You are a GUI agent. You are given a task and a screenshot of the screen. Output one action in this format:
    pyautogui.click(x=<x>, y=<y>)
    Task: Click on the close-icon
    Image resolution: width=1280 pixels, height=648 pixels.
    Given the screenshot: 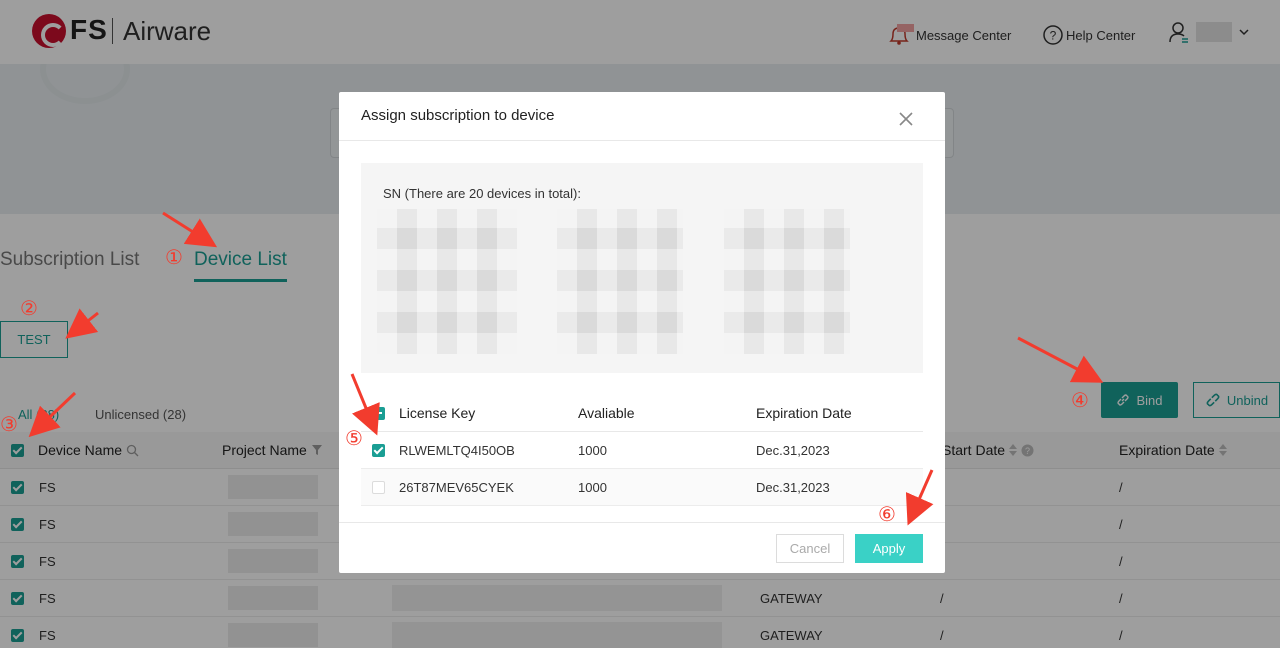 What is the action you would take?
    pyautogui.click(x=906, y=119)
    